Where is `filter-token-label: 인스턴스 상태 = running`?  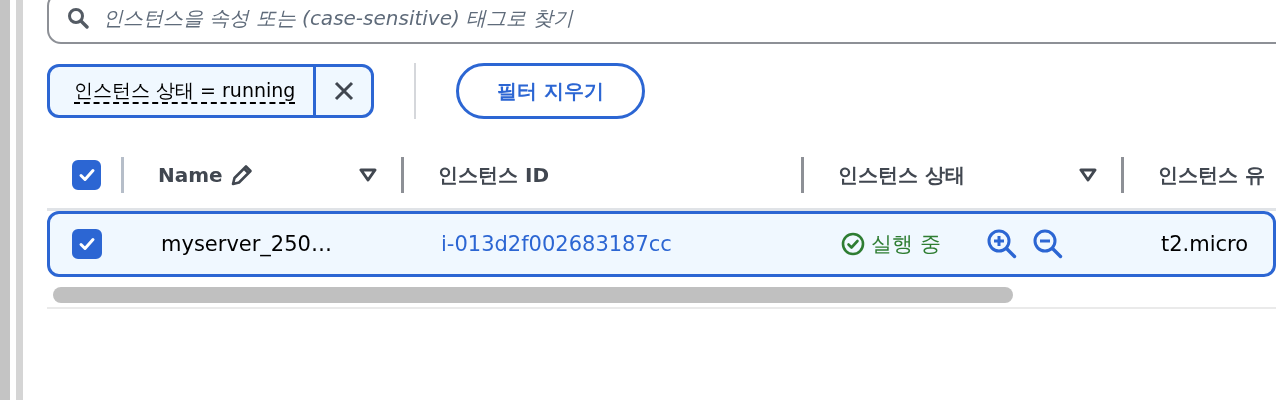
filter-token-label: 인스턴스 상태 = running is located at coordinates (182, 91).